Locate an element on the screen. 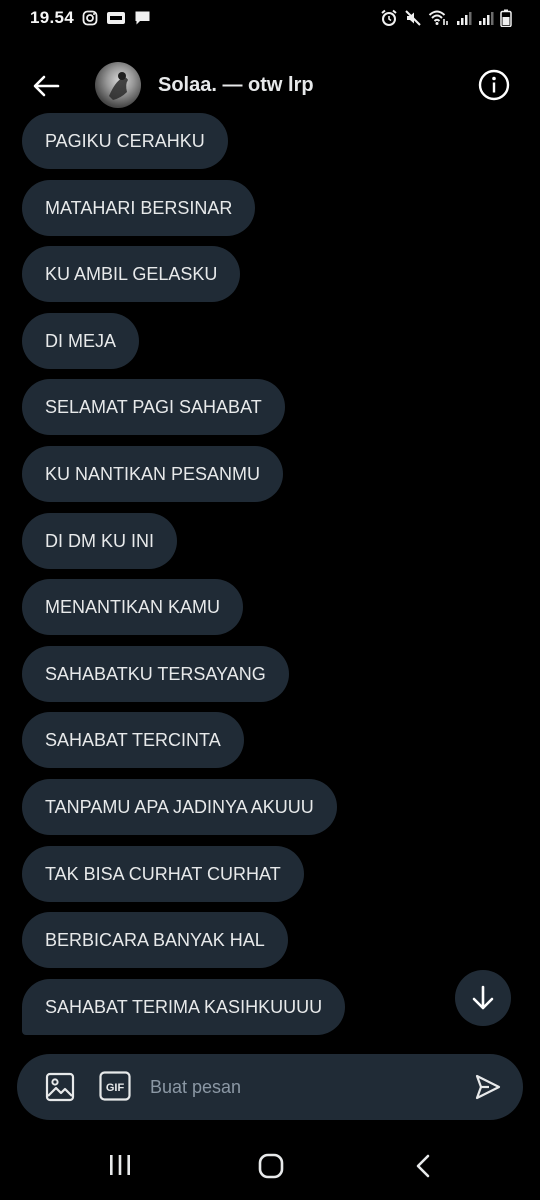  back-button is located at coordinates (46, 86).